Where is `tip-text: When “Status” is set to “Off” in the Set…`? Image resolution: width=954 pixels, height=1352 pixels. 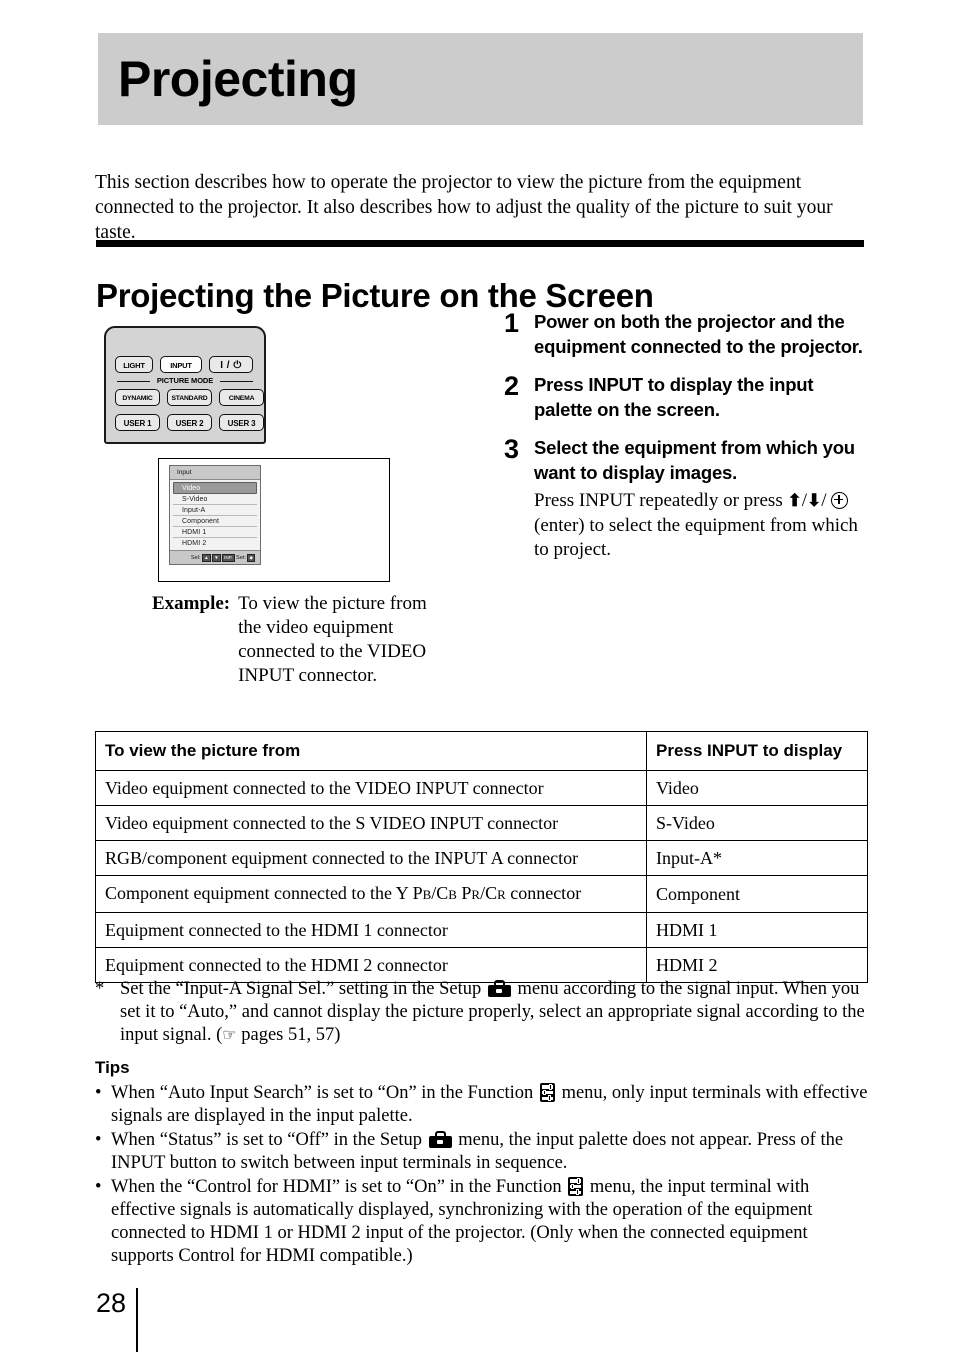 tip-text: When “Status” is set to “Off” in the Set… is located at coordinates (490, 1152).